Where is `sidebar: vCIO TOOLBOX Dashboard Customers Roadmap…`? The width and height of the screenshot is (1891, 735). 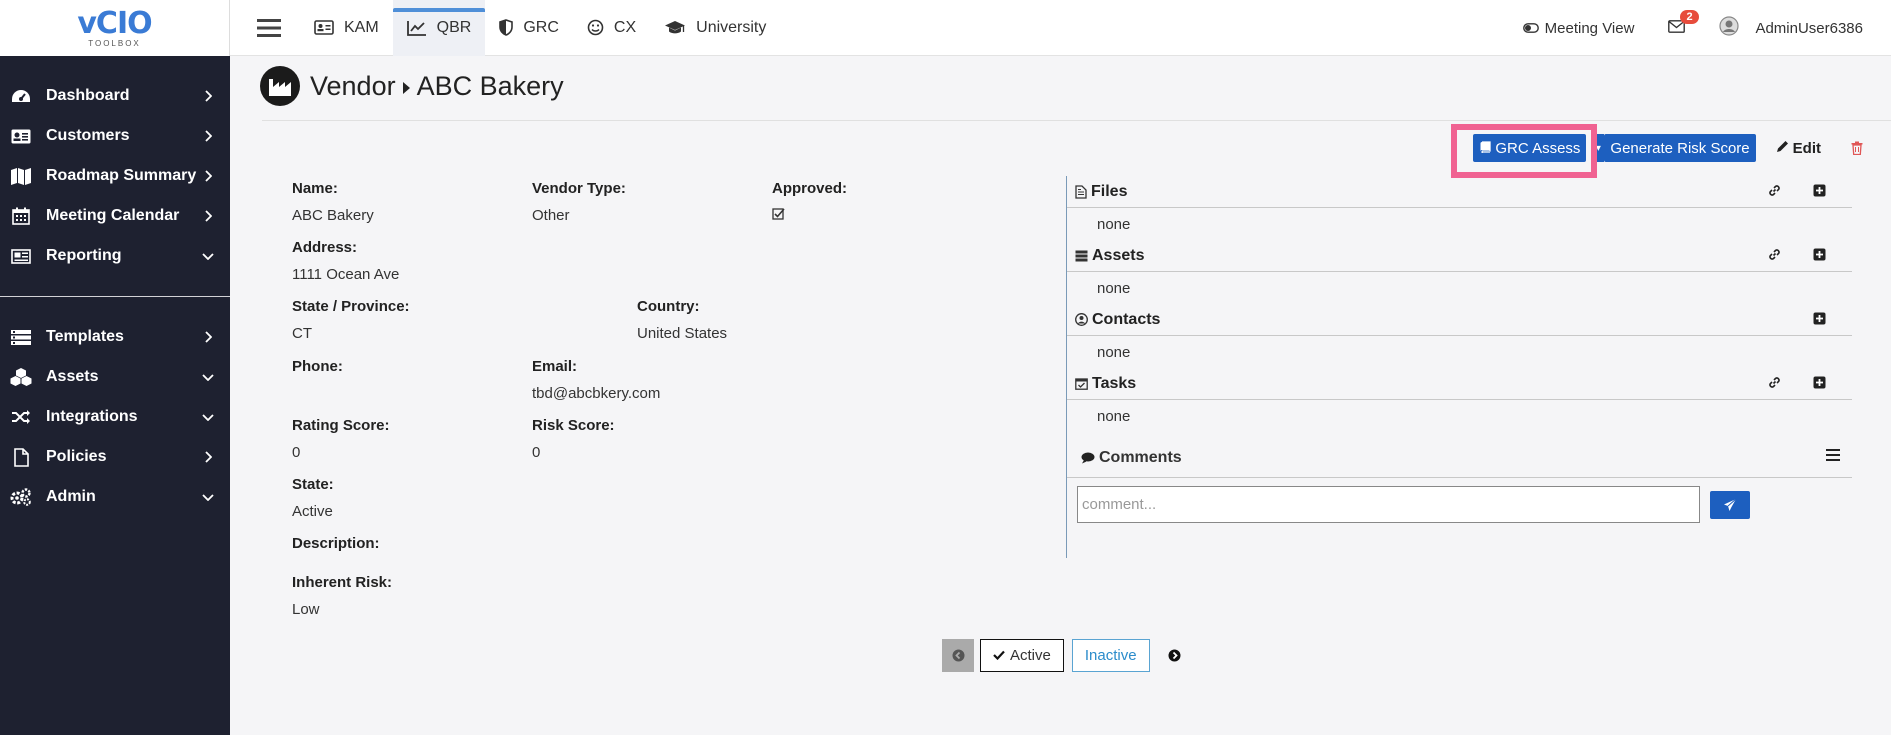 sidebar: vCIO TOOLBOX Dashboard Customers Roadmap… is located at coordinates (115, 367).